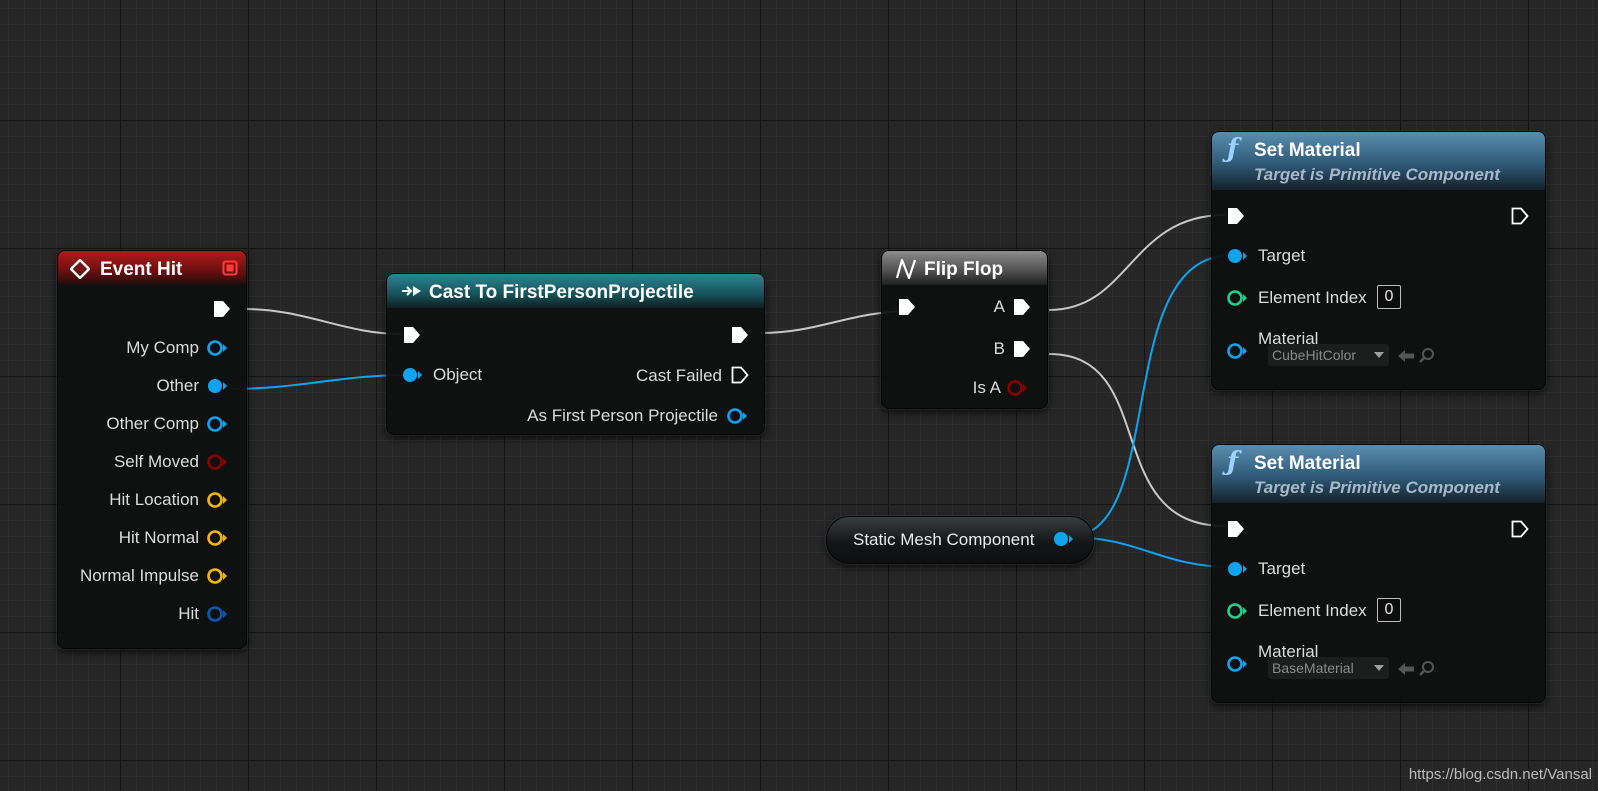  I want to click on set-material-1-exec-out-pin, so click(1520, 216).